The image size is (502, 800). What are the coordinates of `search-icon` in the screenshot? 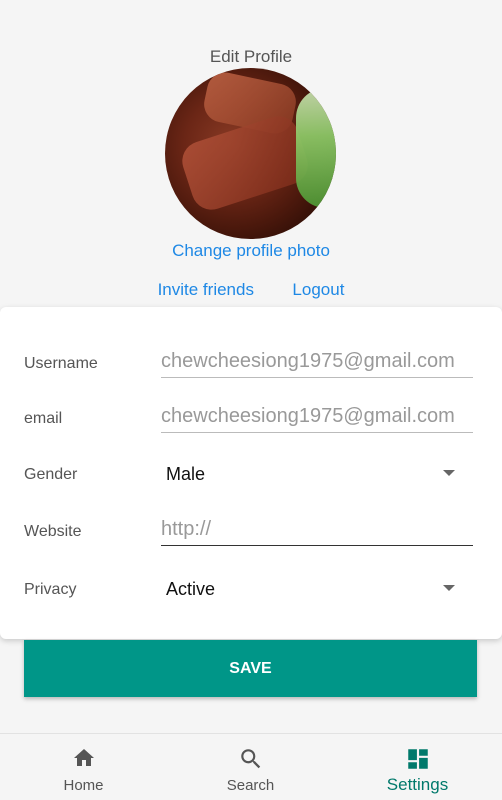 It's located at (251, 761).